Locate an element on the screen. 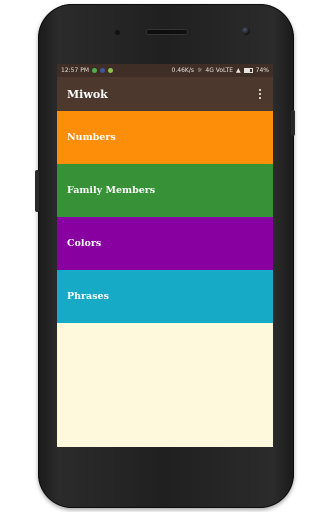  category-label: Family Members is located at coordinates (111, 190).